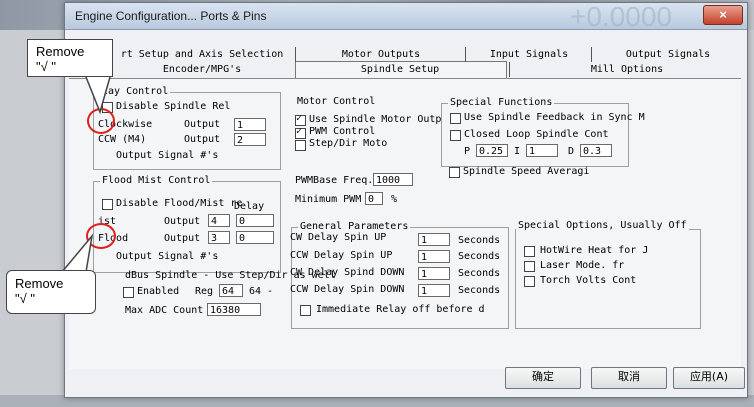 This screenshot has width=754, height=407. Describe the element at coordinates (51, 292) in the screenshot. I see `remove-callout-bottom: Remove "√ "` at that location.